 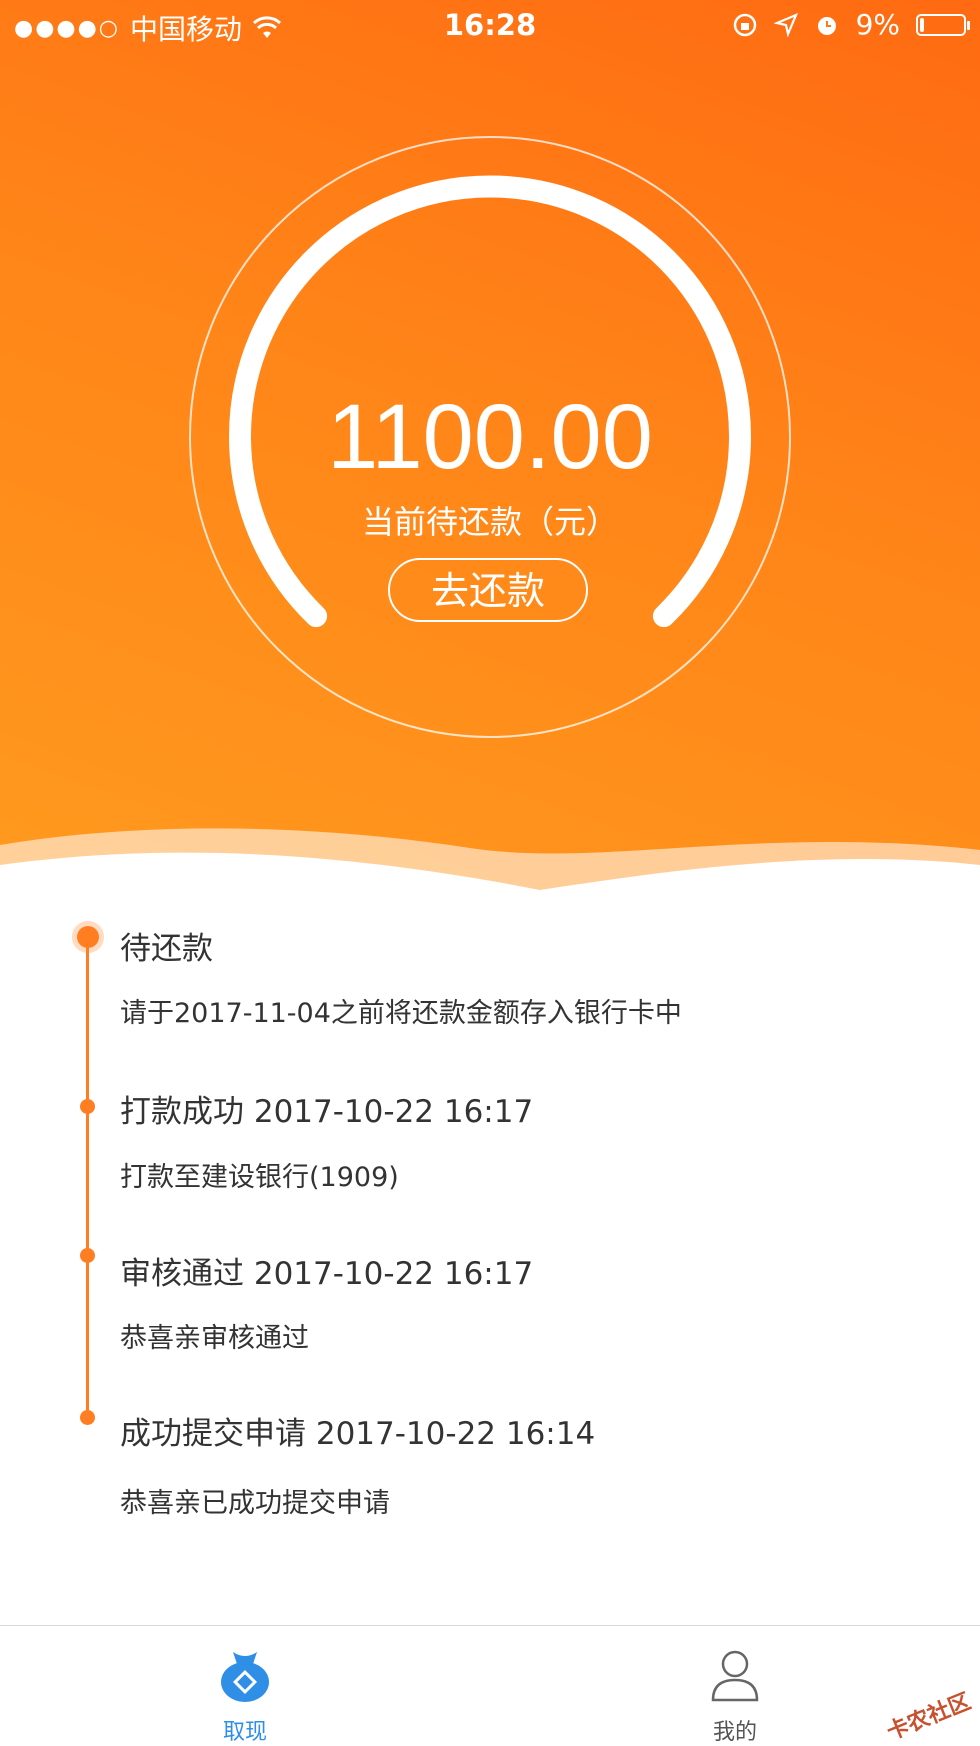 What do you see at coordinates (489, 522) in the screenshot?
I see `amount-label: 当前待还款（元）` at bounding box center [489, 522].